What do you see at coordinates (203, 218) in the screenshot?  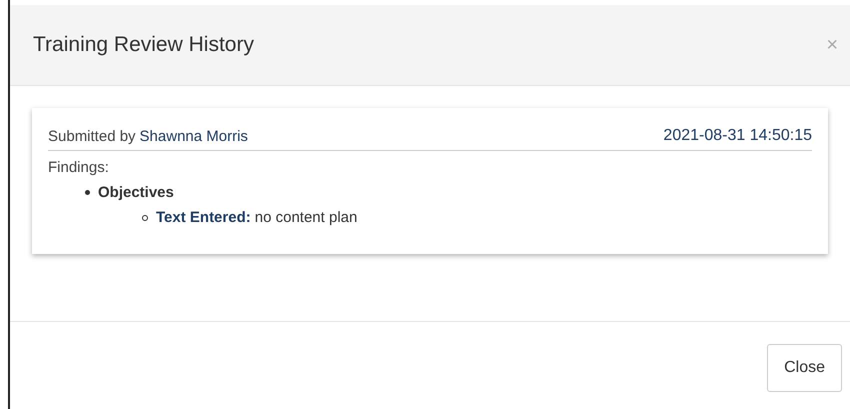 I see `finding-label: Text Entered:` at bounding box center [203, 218].